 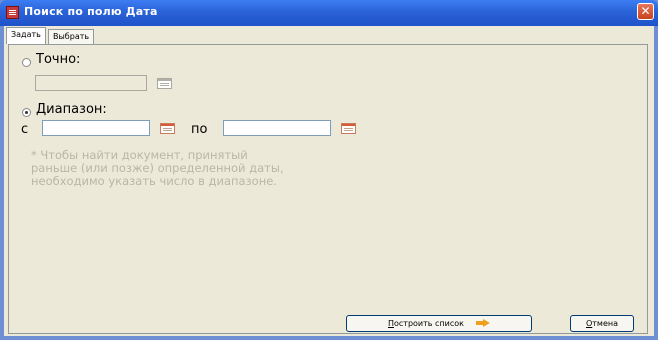 I want to click on title-bar: Поиск по полю Дата ✕, so click(x=329, y=13).